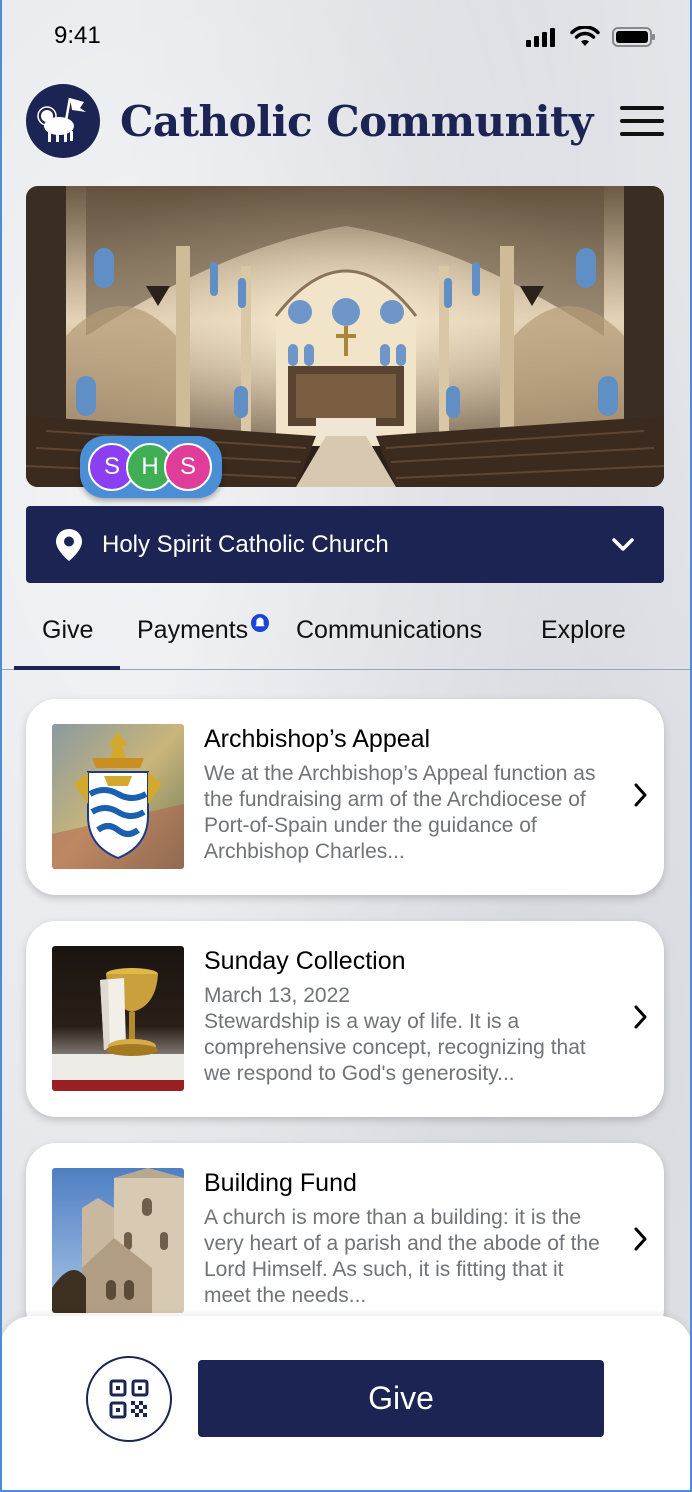  I want to click on notification-bell-icon, so click(260, 623).